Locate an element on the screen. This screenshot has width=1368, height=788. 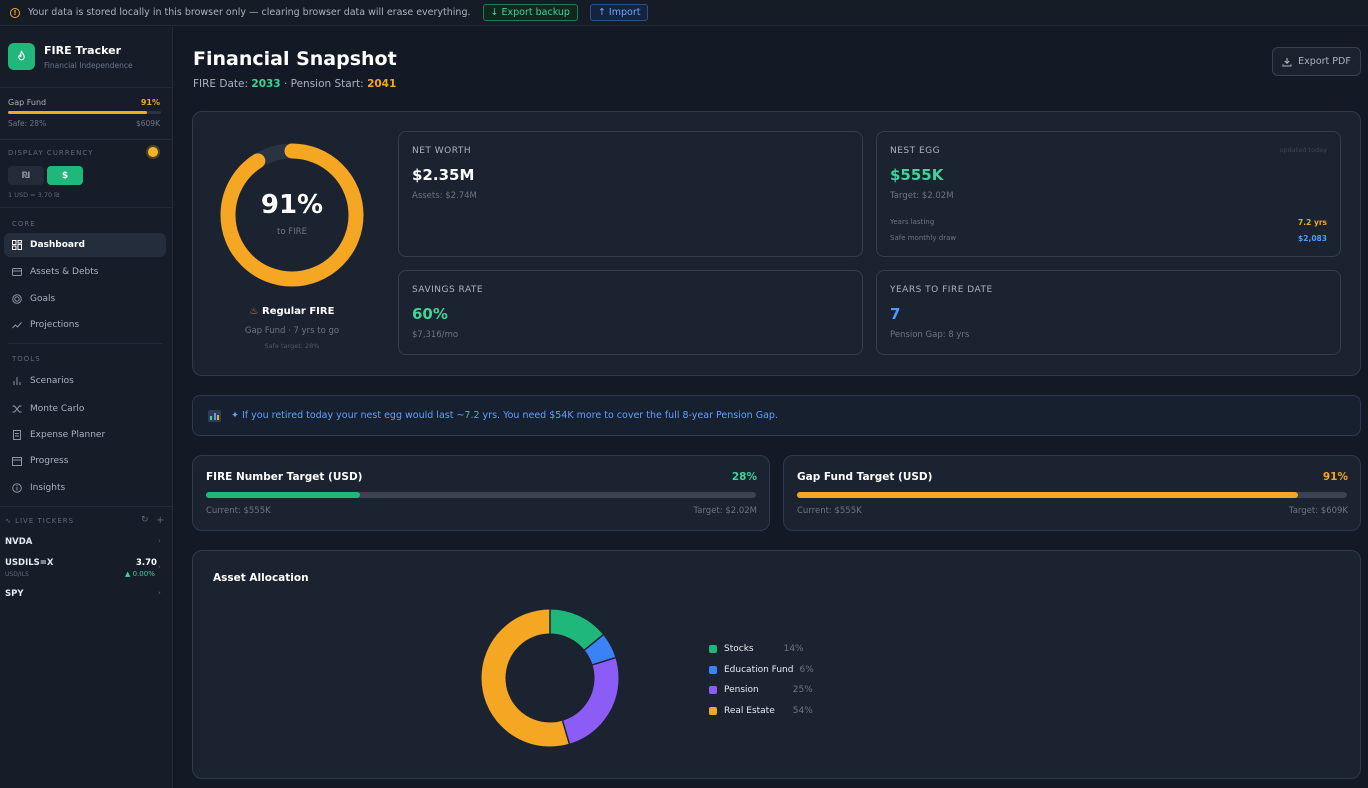
nav-monte-carlo: Monte Carlo is located at coordinates (85, 409).